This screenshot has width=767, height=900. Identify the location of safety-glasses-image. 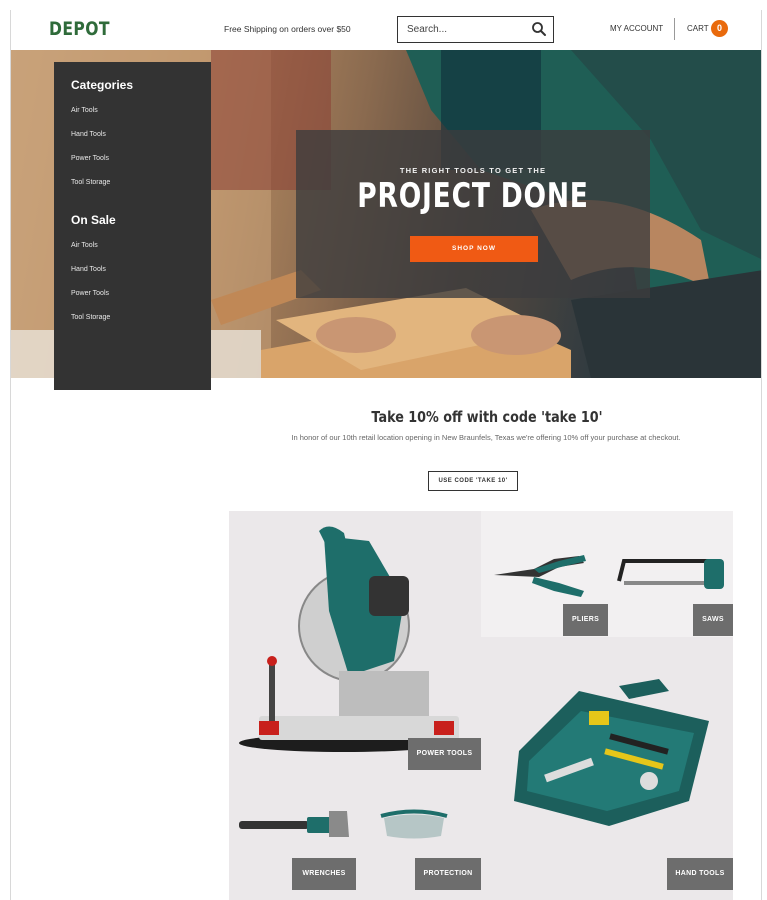
(414, 824).